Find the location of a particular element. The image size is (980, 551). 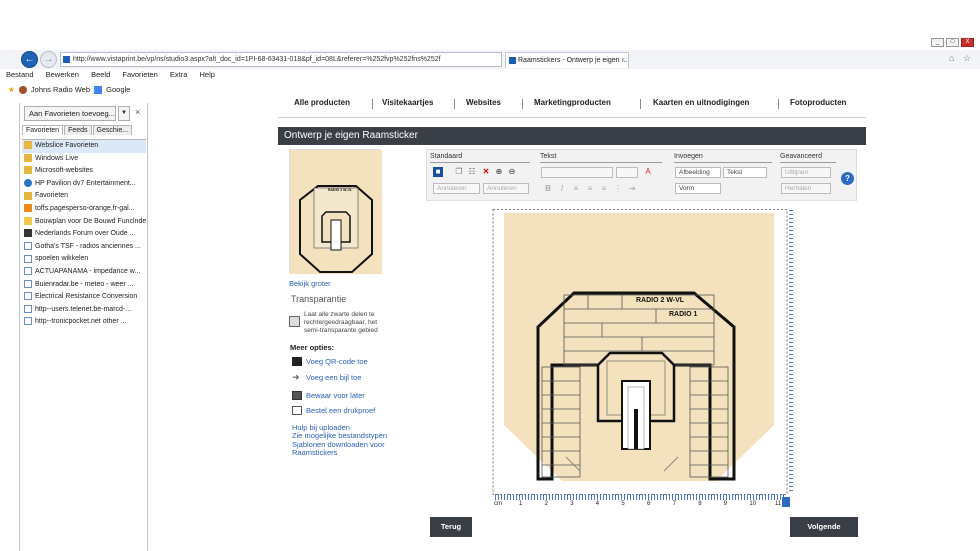

menu-bewerken: Bewerken is located at coordinates (62, 74).